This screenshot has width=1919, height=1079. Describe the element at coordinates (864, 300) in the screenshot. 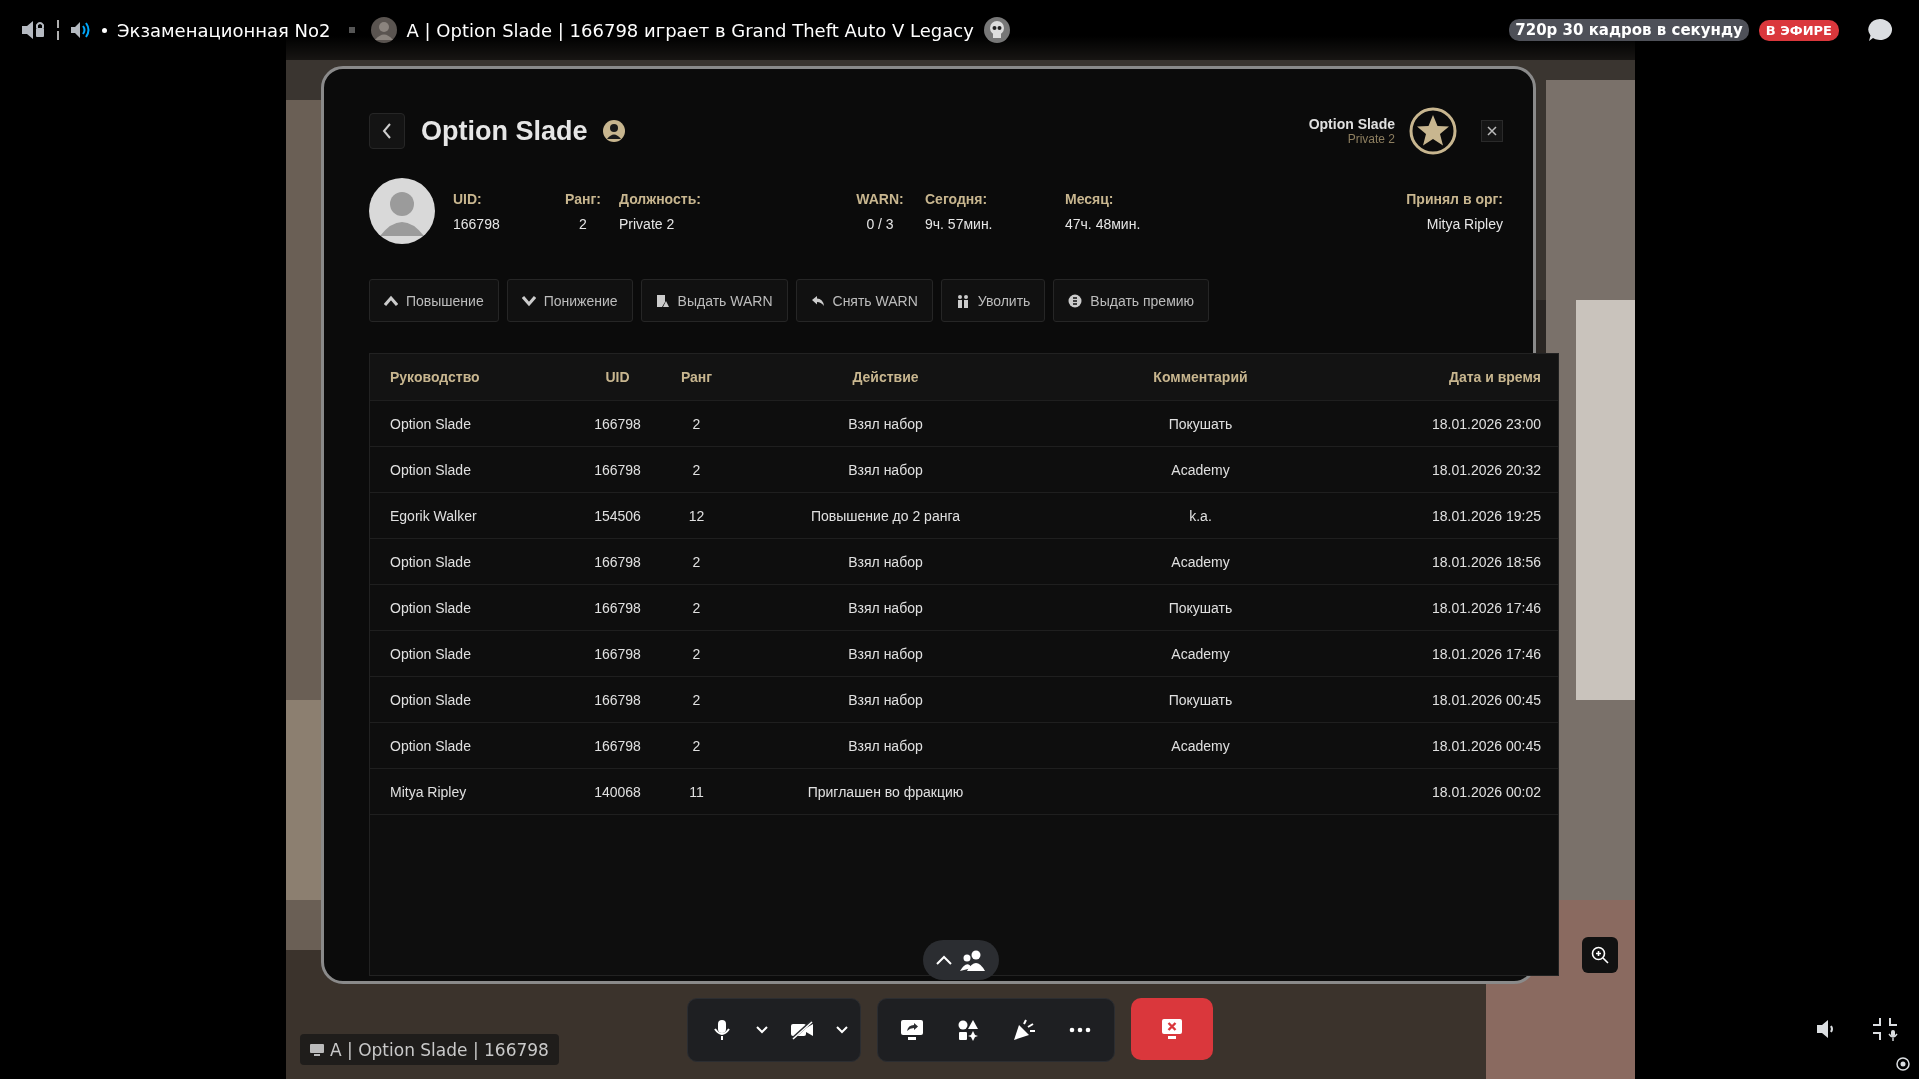

I see `action-button: Снять WARN` at that location.